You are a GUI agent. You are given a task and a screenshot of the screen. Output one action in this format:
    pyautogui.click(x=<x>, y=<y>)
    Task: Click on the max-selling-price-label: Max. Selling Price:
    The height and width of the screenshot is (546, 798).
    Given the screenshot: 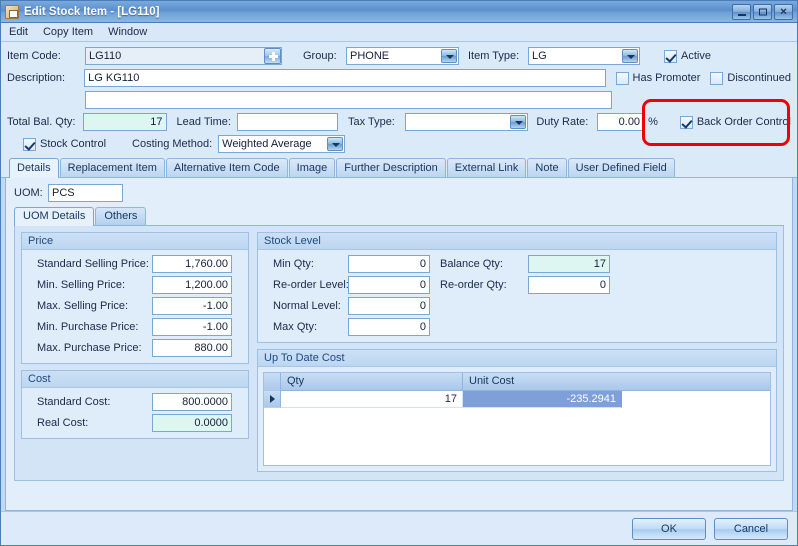 What is the action you would take?
    pyautogui.click(x=83, y=306)
    